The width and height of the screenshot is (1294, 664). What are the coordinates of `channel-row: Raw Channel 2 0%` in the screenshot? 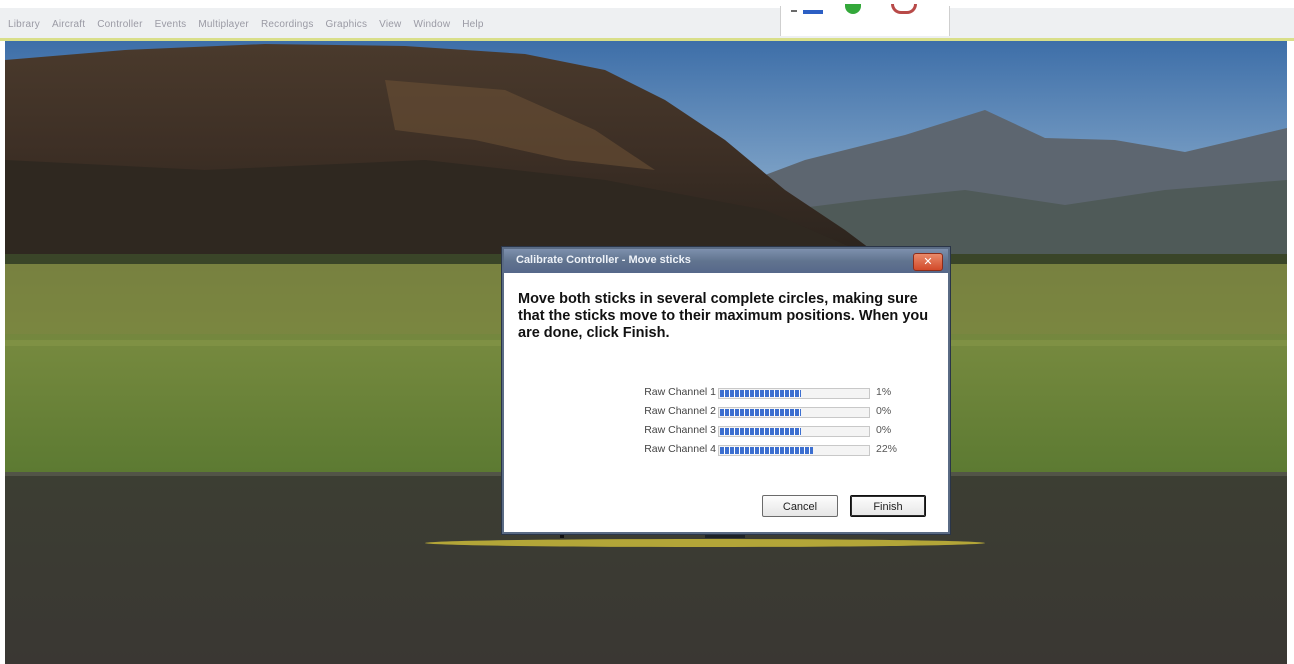 It's located at (726, 412).